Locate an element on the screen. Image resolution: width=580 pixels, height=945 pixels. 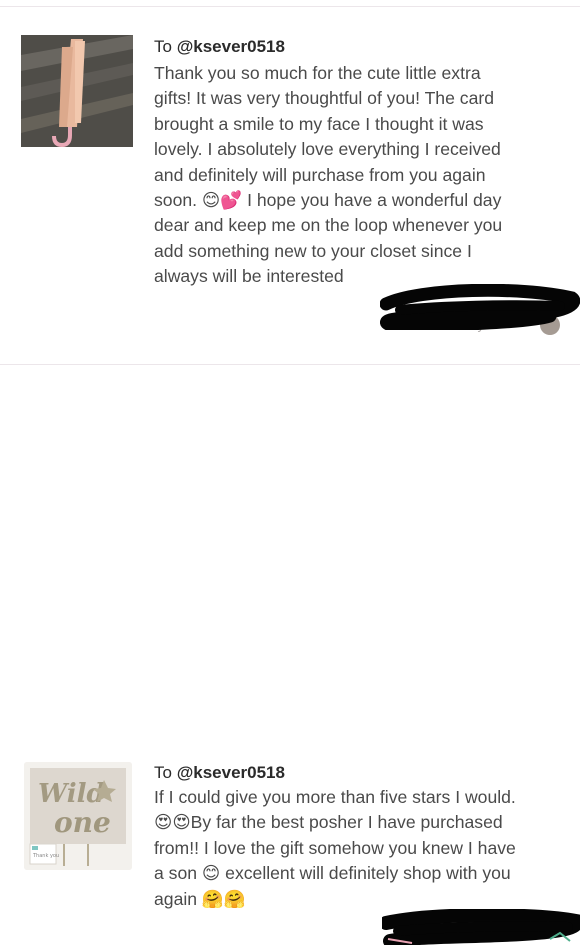
message-line: soon. 😊💕 I hope you have a wonderful day is located at coordinates (328, 200).